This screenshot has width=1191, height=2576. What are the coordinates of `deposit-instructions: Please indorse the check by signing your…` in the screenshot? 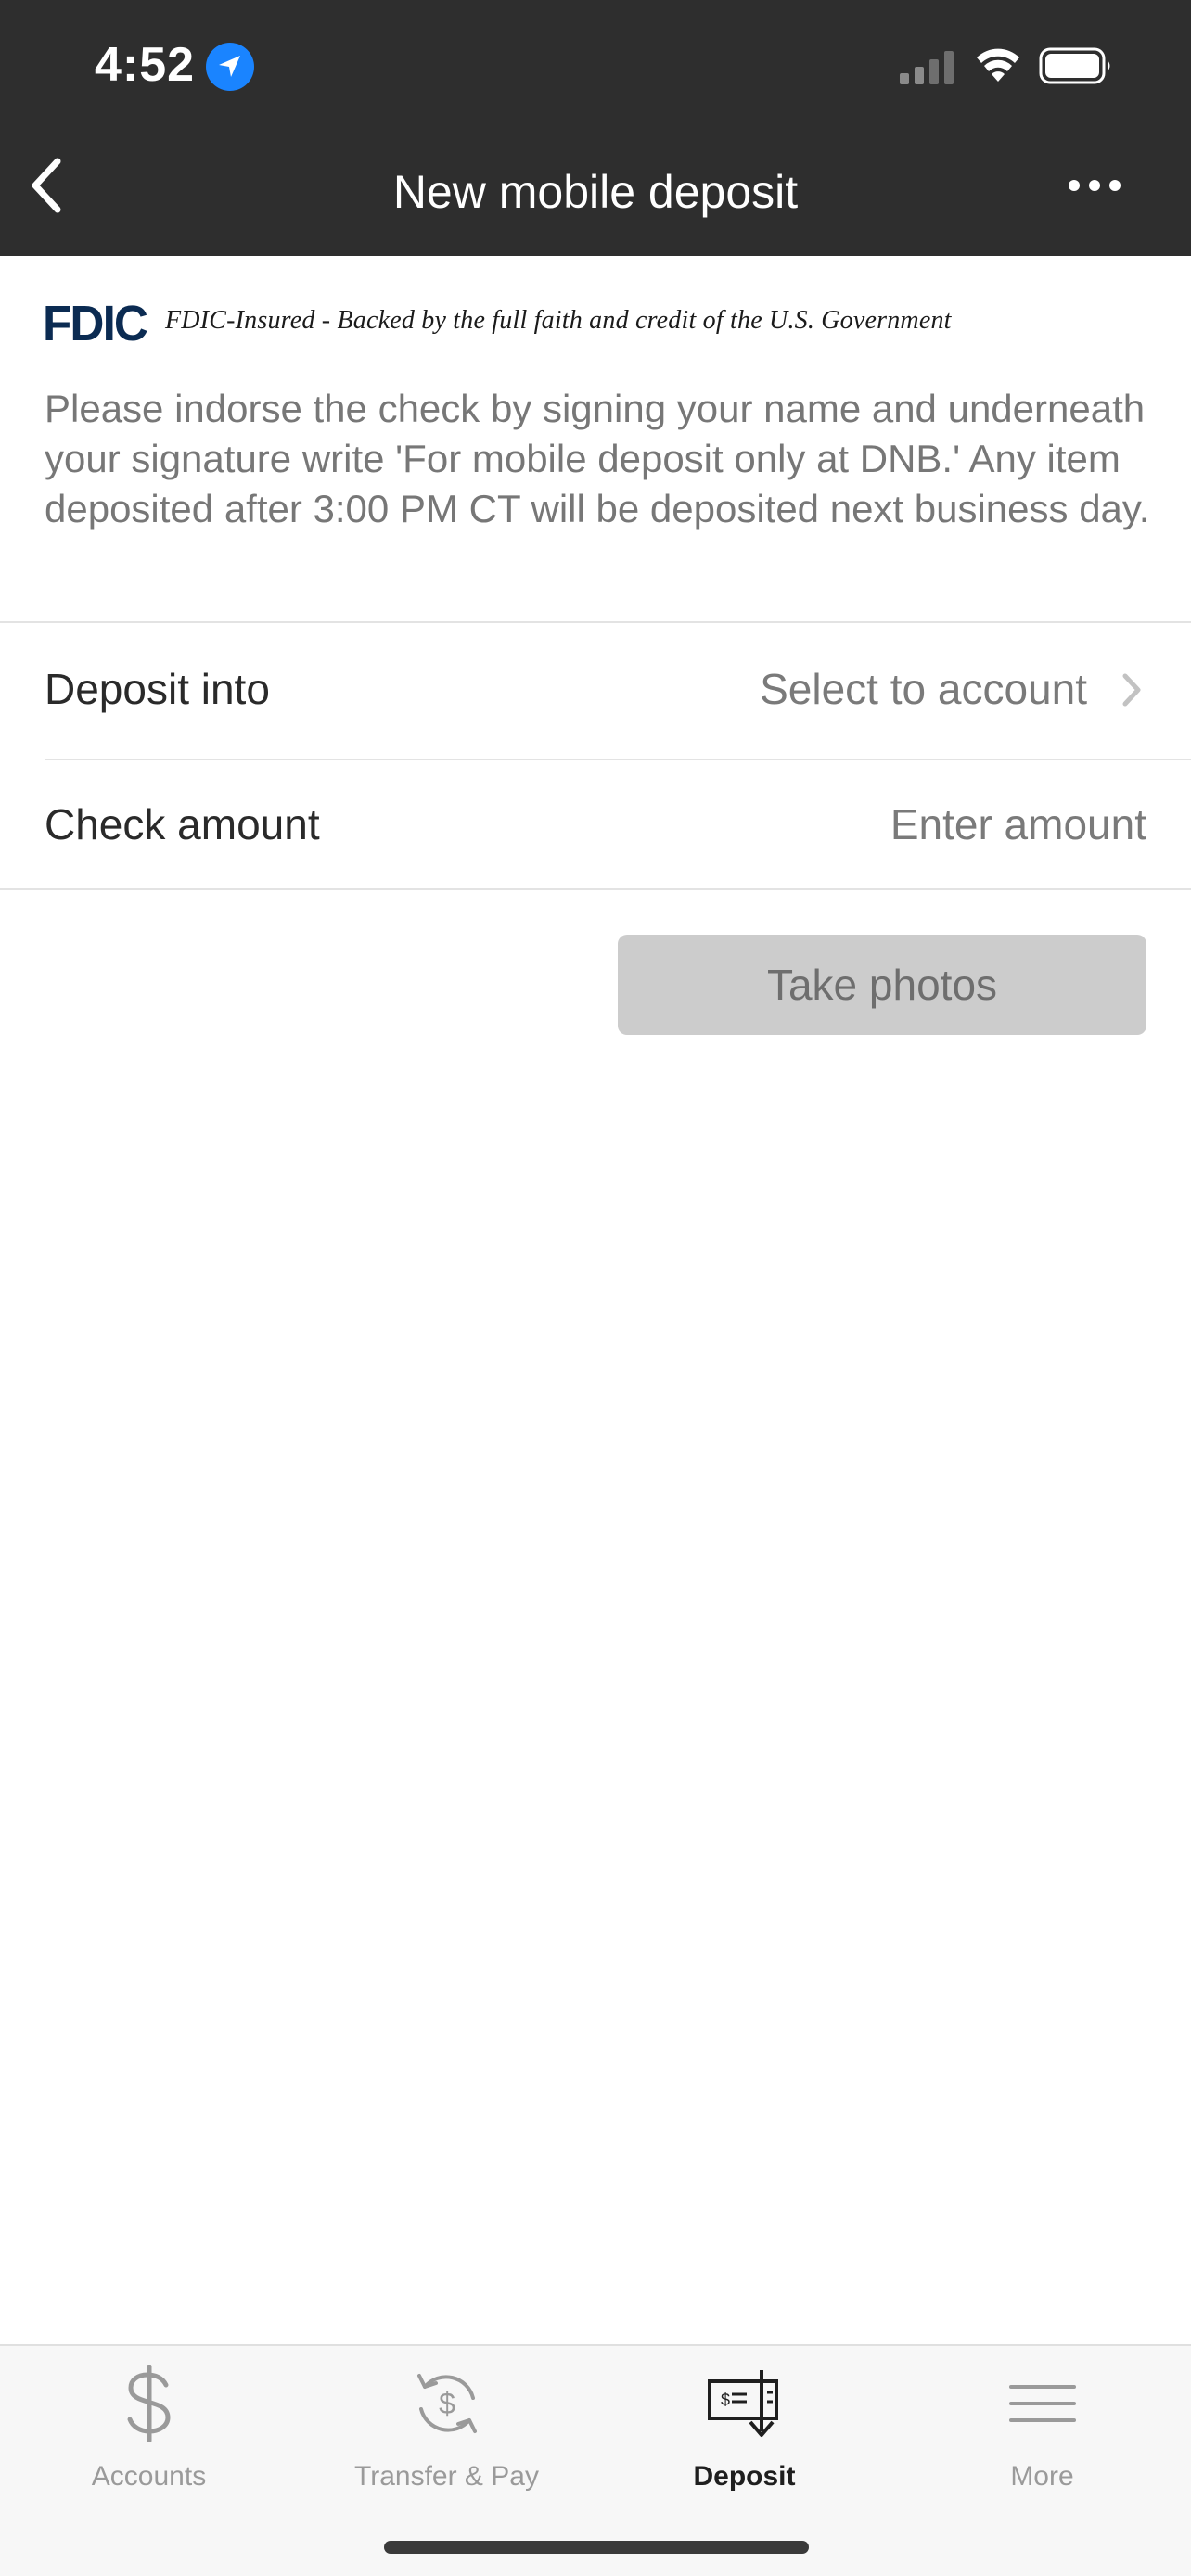 It's located at (597, 458).